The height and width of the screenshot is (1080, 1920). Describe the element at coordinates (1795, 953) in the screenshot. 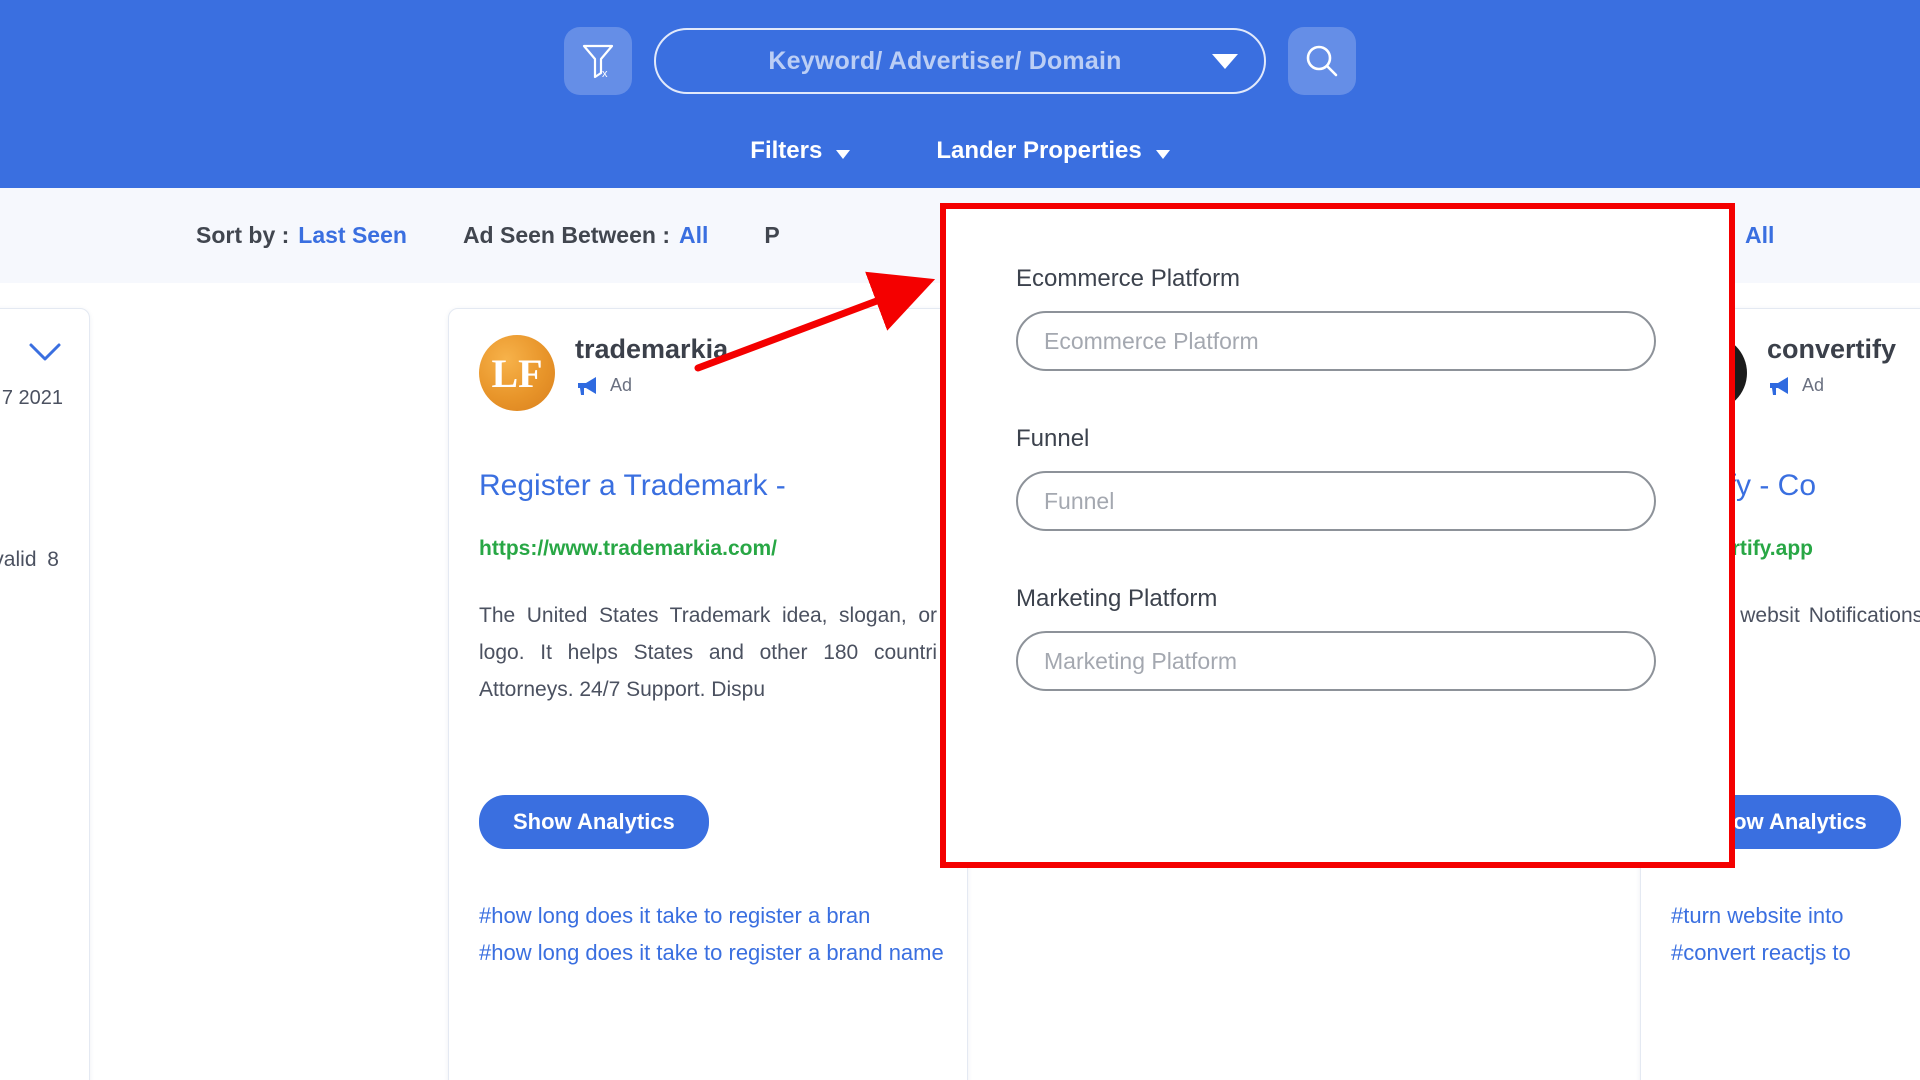

I see `card-tag: #convert reactjs to` at that location.